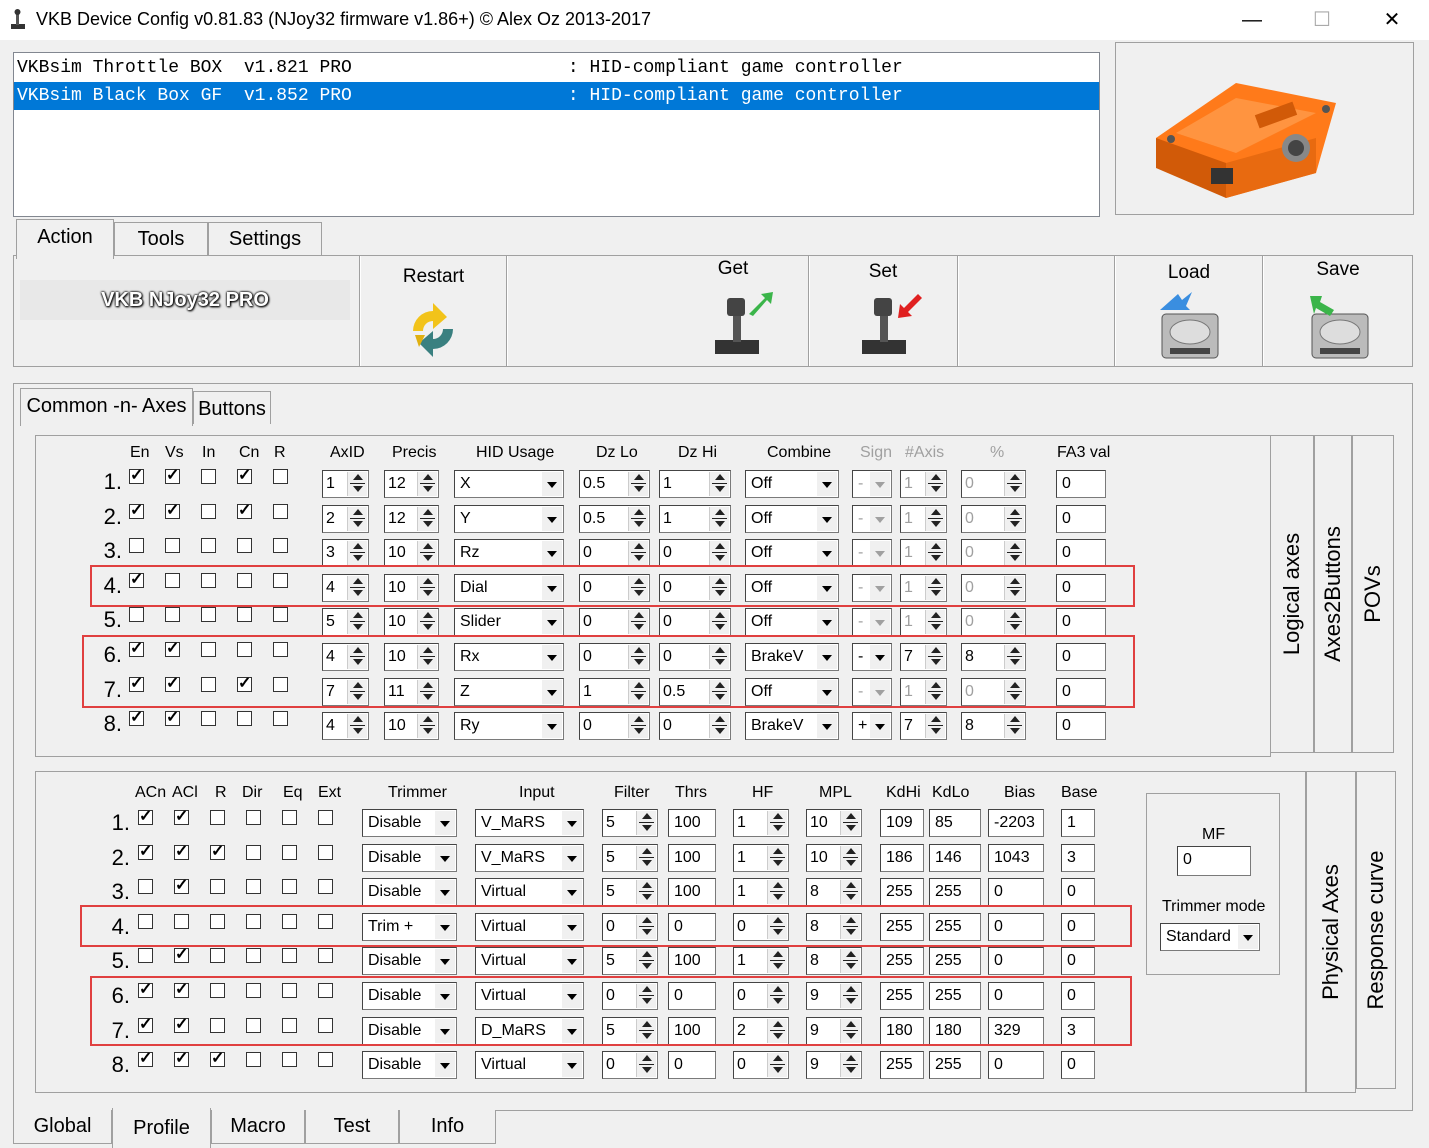 Image resolution: width=1429 pixels, height=1148 pixels. What do you see at coordinates (993, 726) in the screenshot?
I see `percent-spinner: 8` at bounding box center [993, 726].